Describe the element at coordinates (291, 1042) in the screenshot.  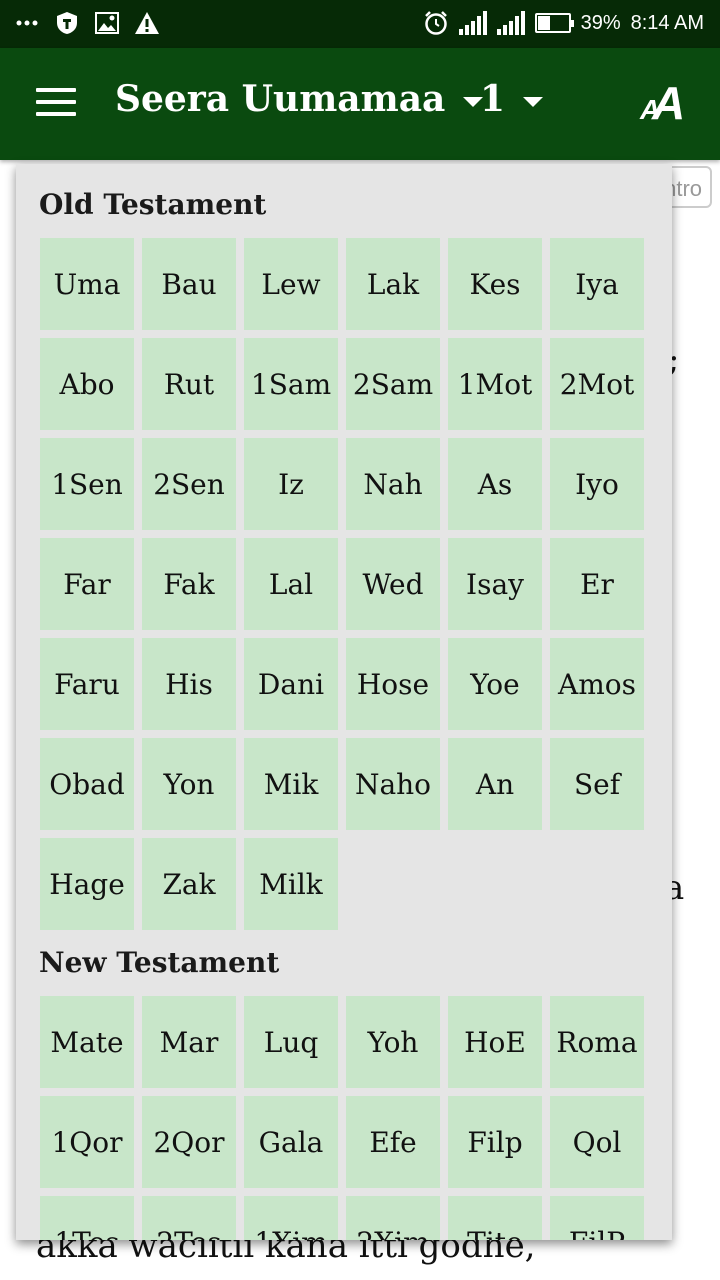
I see `book-button: Luq` at that location.